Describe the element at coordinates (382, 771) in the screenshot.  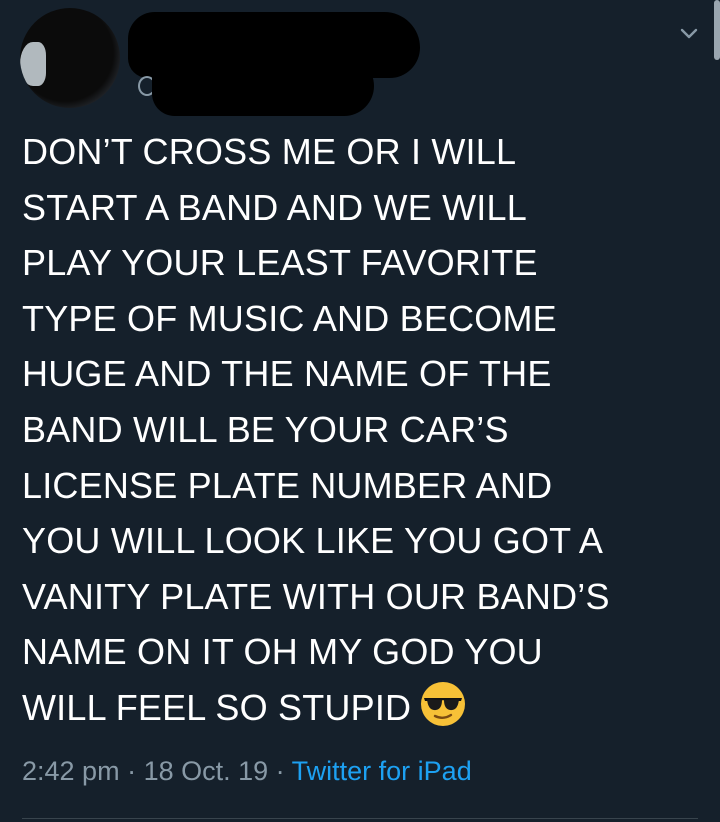
I see `tweet-source-link: Twitter for iPad` at that location.